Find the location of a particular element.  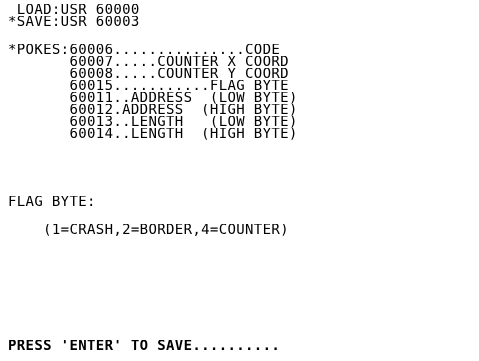

flag-byte-values: (1=CRASH,2=BORDER,4=COUNTER) is located at coordinates (148, 230).